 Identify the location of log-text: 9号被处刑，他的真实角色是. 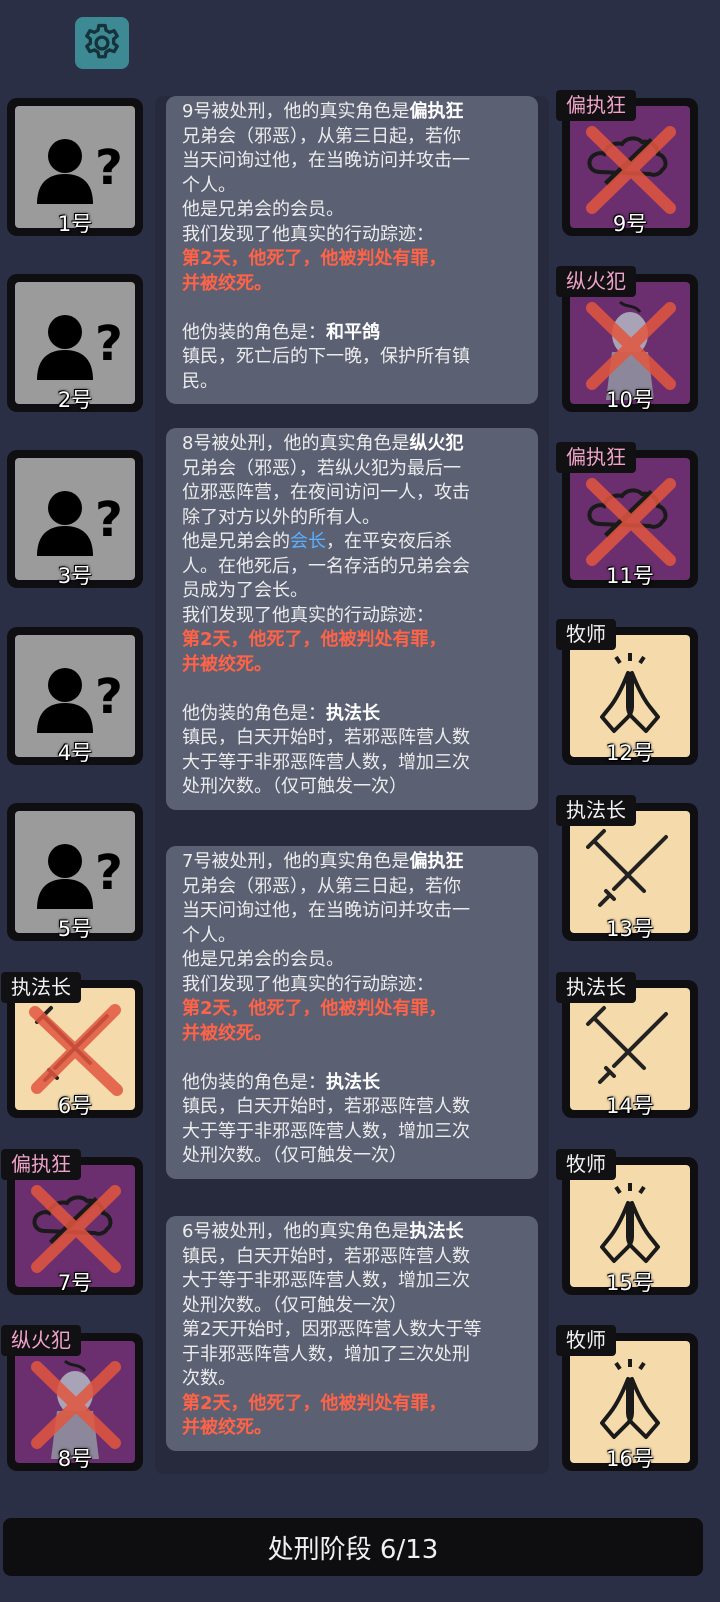
(296, 111).